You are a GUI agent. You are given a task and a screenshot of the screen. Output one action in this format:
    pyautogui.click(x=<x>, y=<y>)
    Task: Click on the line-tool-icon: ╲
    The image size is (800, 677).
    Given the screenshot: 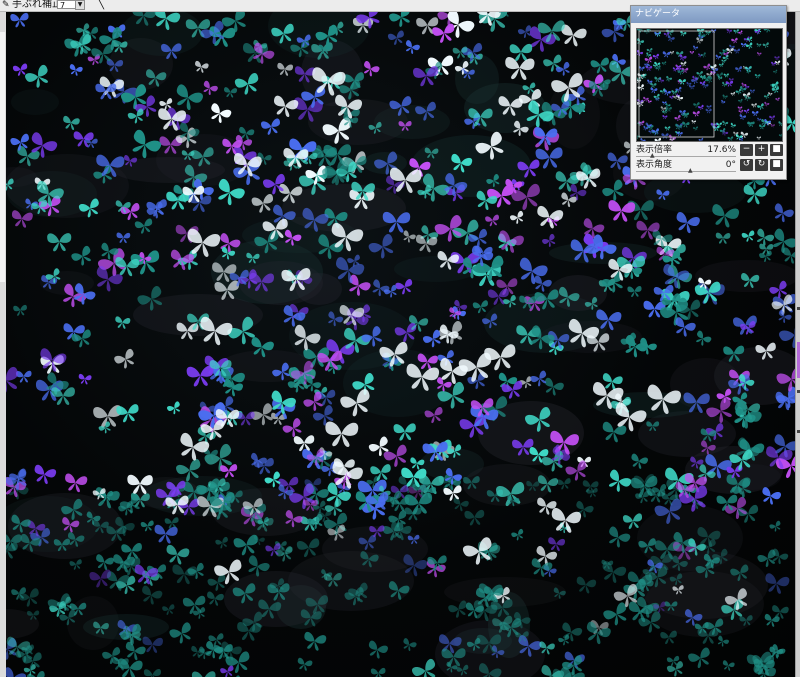 What is the action you would take?
    pyautogui.click(x=101, y=5)
    